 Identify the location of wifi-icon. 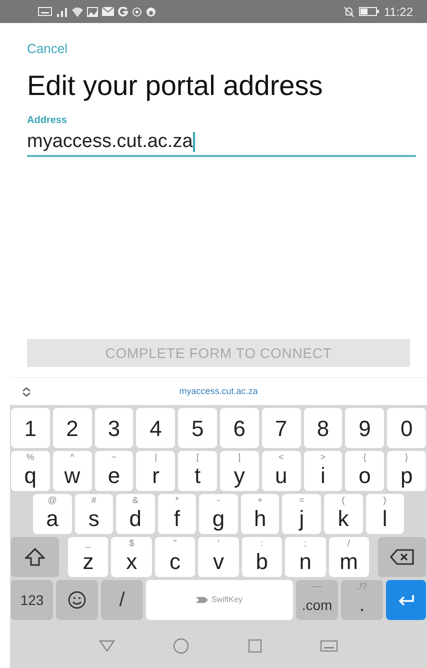
(77, 11).